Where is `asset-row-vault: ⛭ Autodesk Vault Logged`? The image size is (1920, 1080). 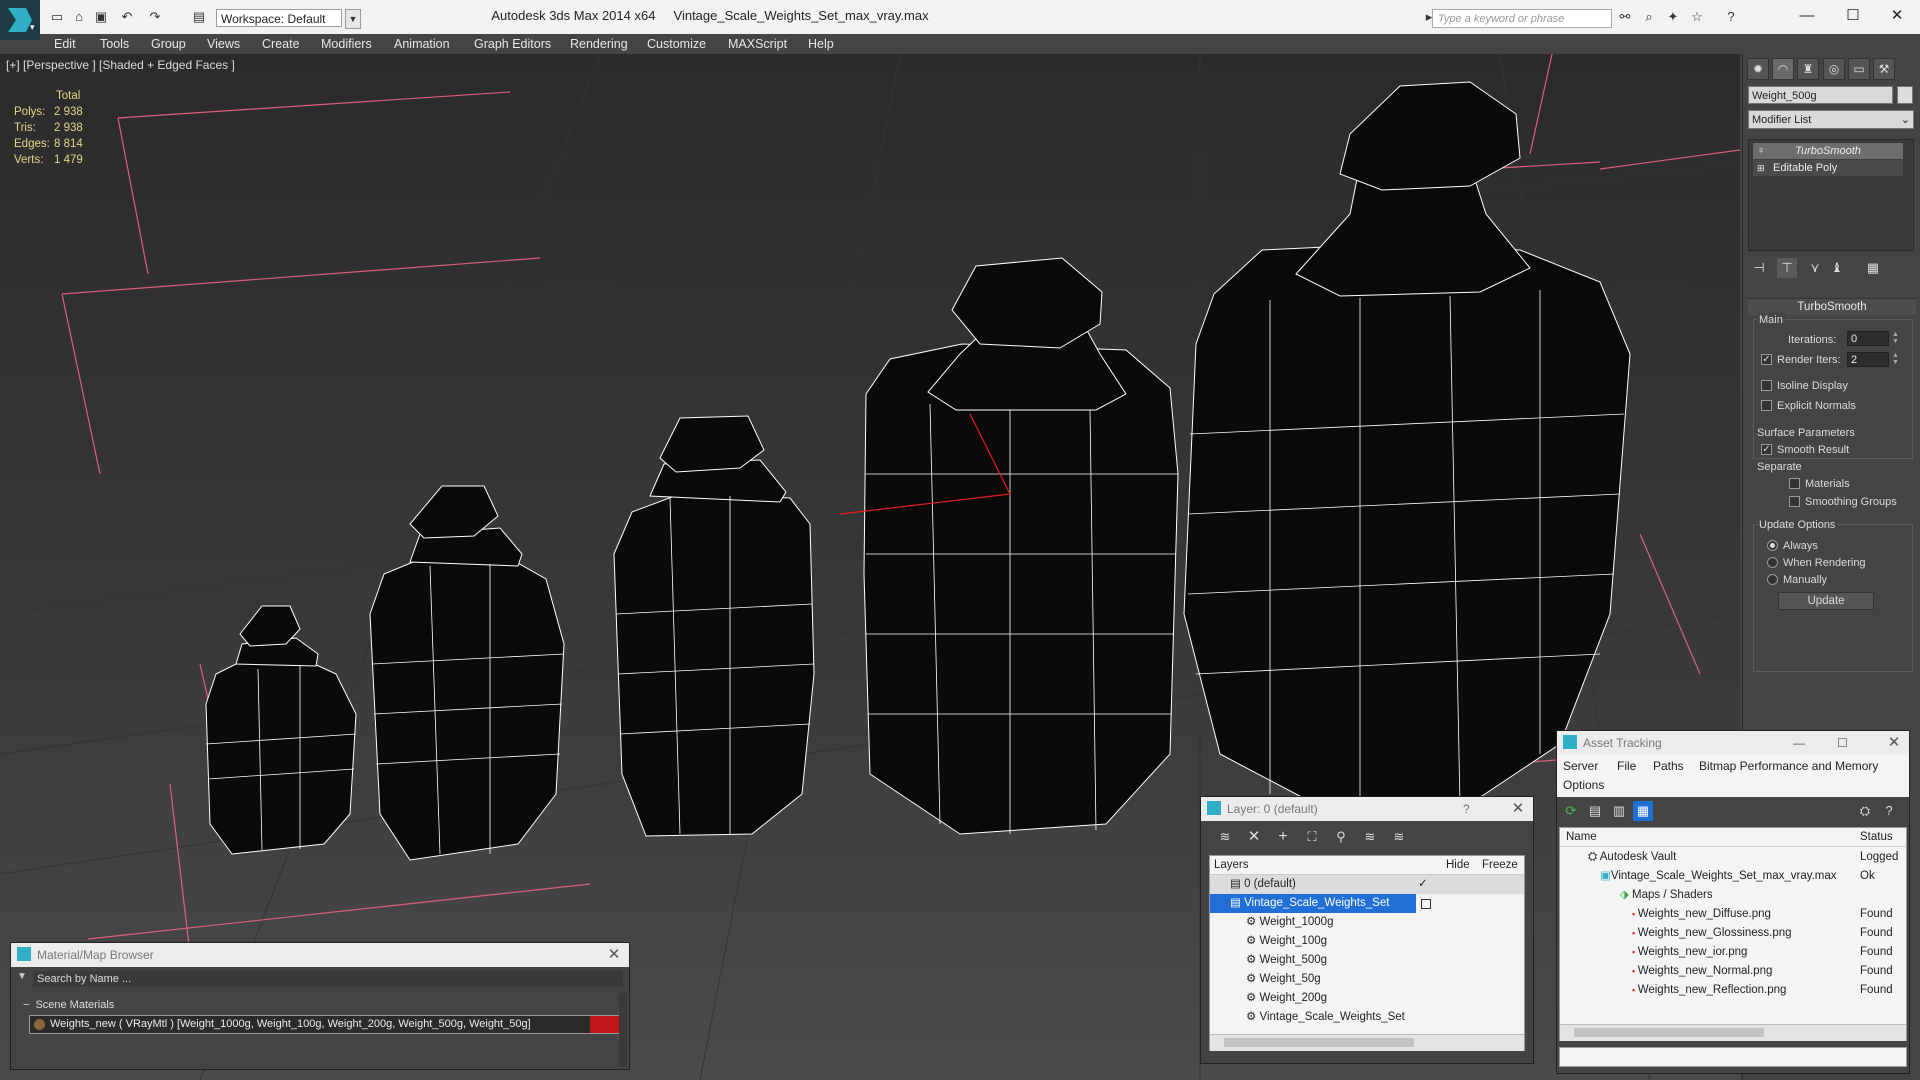
asset-row-vault: ⛭ Autodesk Vault Logged is located at coordinates (1733, 857).